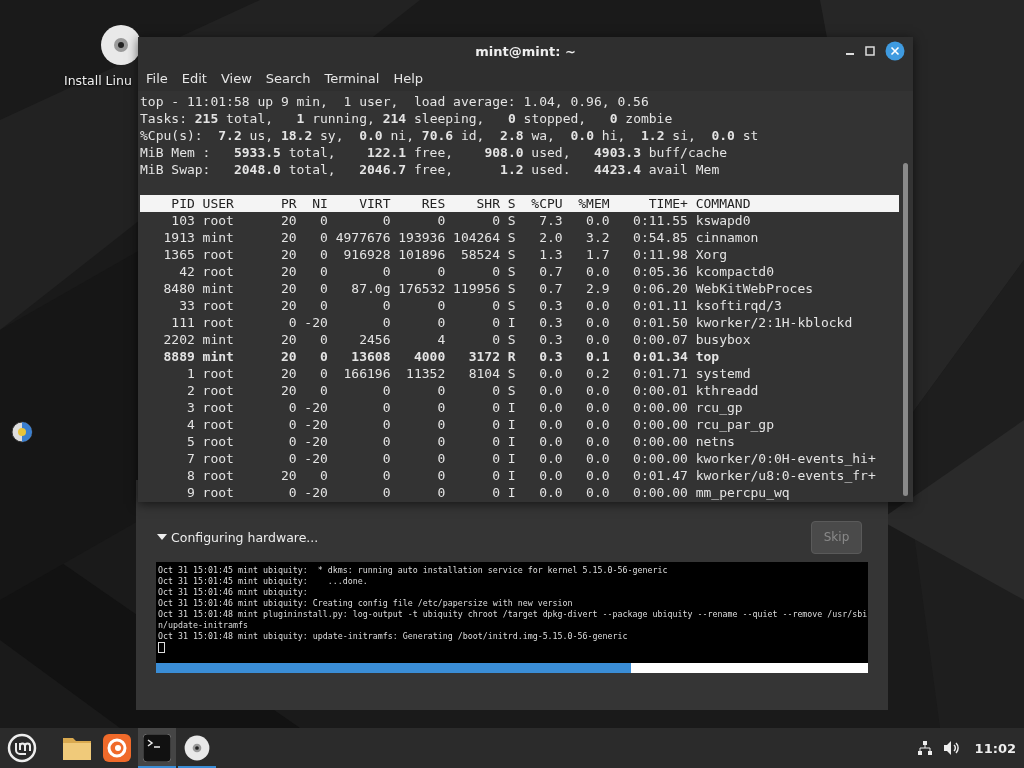  I want to click on log-line: Oct 31 15:01:48 mint ubiquity: update-initramfs: Generating /boot/initrd.img-5.15.0-56-generic, so click(393, 636).